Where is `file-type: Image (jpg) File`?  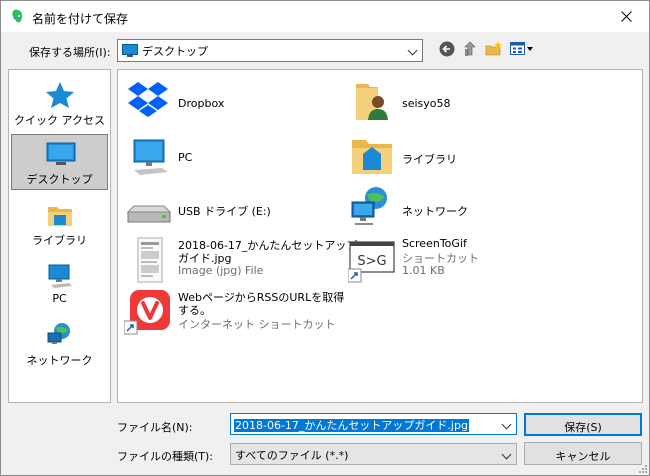
file-type: Image (jpg) File is located at coordinates (221, 270).